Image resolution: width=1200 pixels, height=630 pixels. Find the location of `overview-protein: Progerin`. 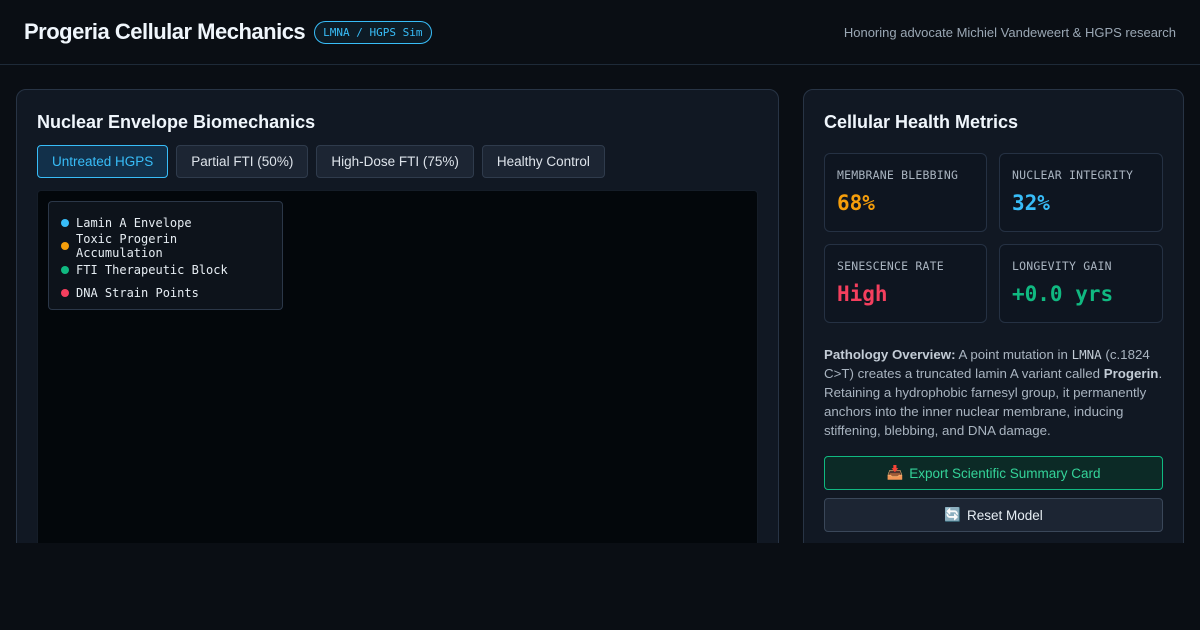

overview-protein: Progerin is located at coordinates (1131, 373).